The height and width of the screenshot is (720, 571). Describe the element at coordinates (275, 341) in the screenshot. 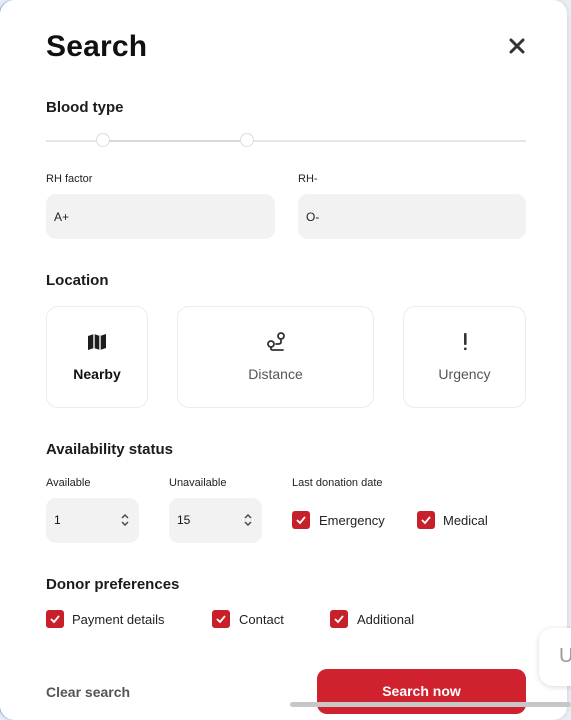

I see `route-icon` at that location.